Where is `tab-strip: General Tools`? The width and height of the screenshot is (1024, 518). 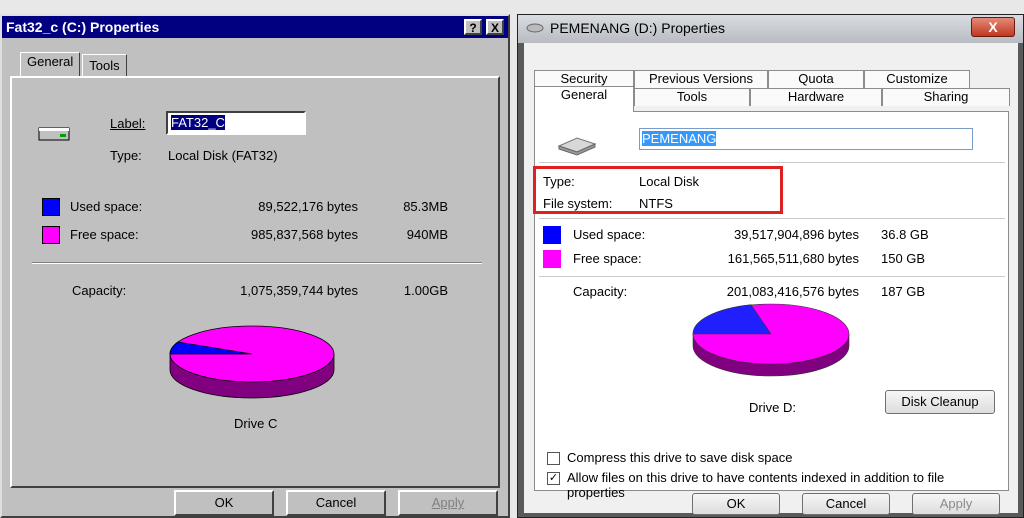 tab-strip: General Tools is located at coordinates (74, 65).